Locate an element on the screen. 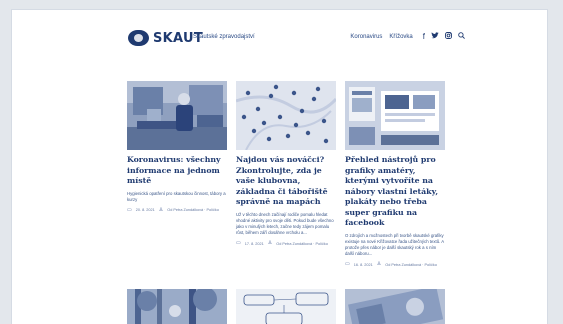  search-icon is located at coordinates (461, 37).